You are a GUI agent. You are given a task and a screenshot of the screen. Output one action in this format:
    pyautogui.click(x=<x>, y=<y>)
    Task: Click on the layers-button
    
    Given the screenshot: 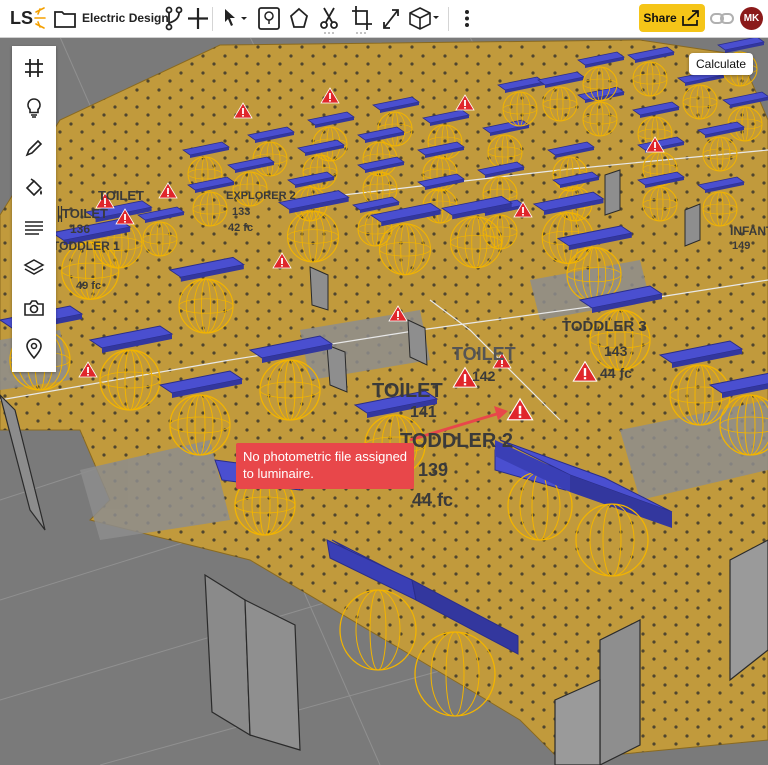 What is the action you would take?
    pyautogui.click(x=34, y=268)
    